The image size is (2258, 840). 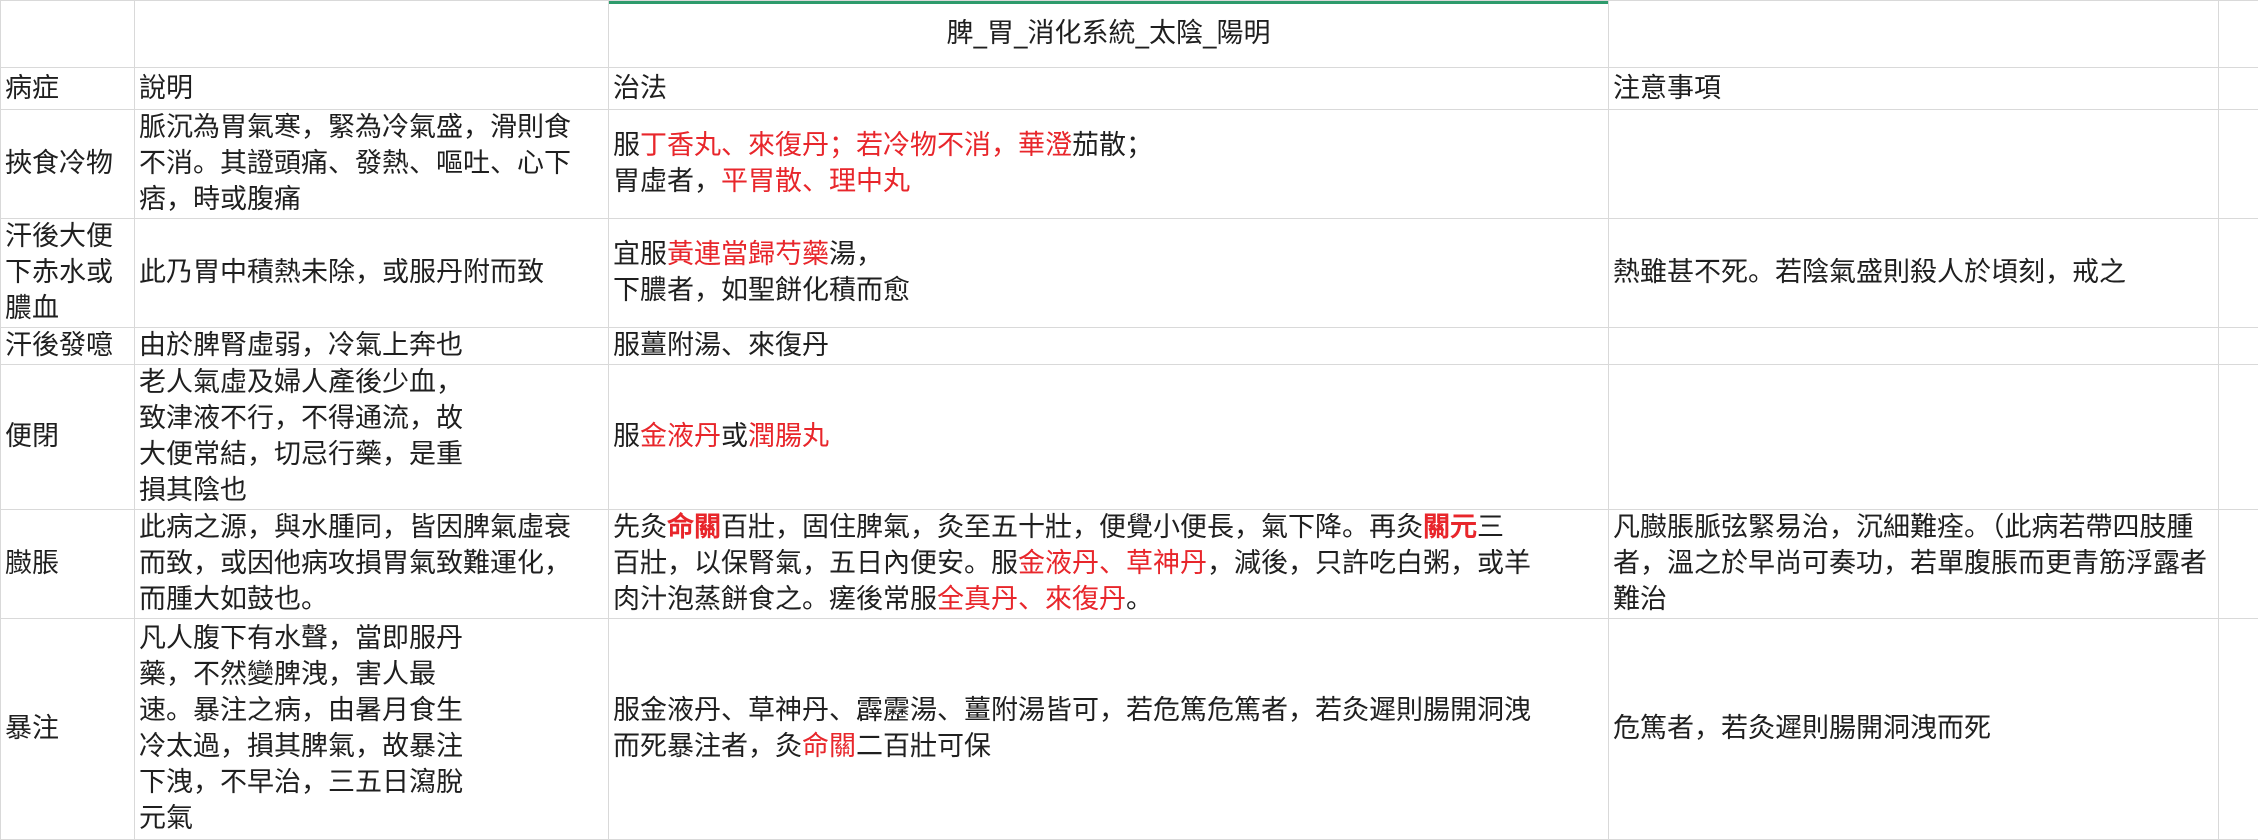 I want to click on treatment-cell: 服金液丹或潤腸丸, so click(x=1109, y=437).